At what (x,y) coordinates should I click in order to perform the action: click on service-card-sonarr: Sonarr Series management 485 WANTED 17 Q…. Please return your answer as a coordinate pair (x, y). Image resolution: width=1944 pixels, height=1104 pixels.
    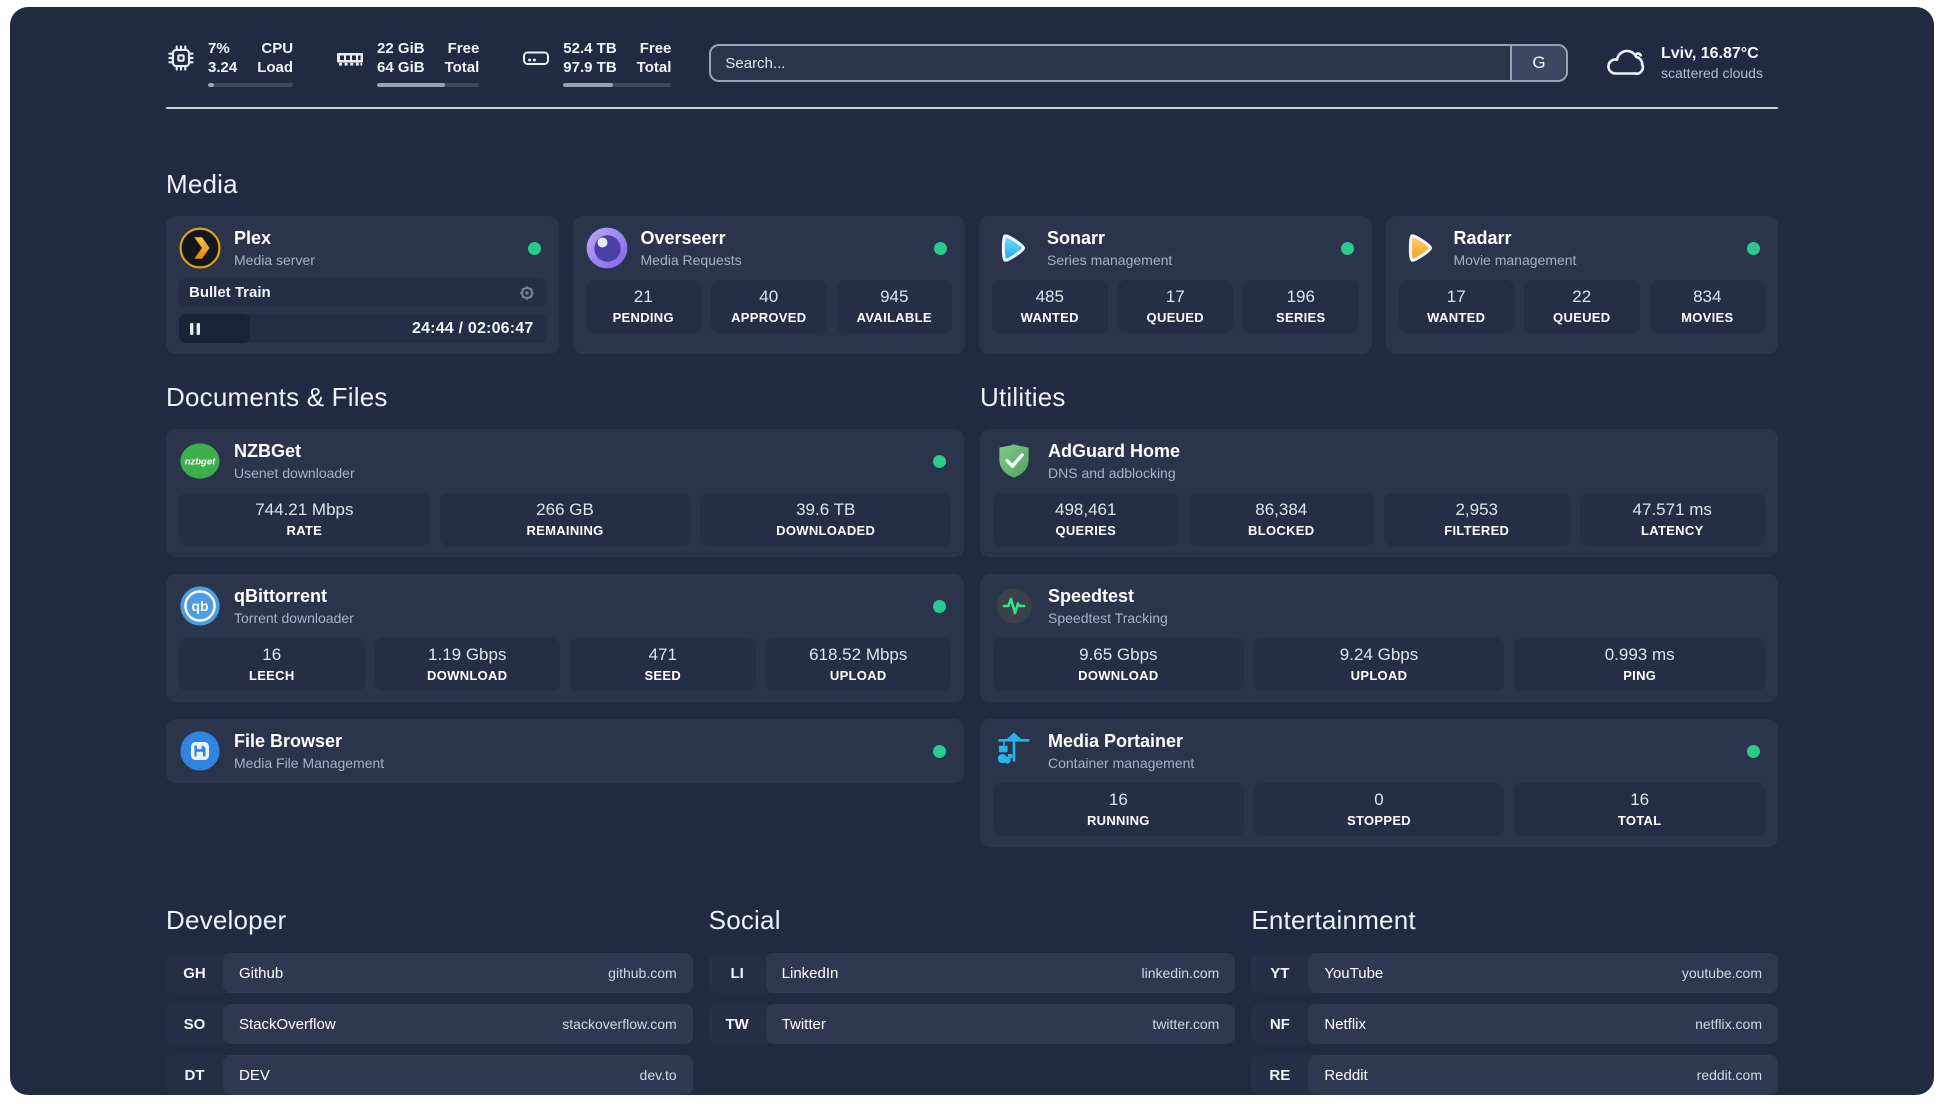
    Looking at the image, I should click on (1175, 285).